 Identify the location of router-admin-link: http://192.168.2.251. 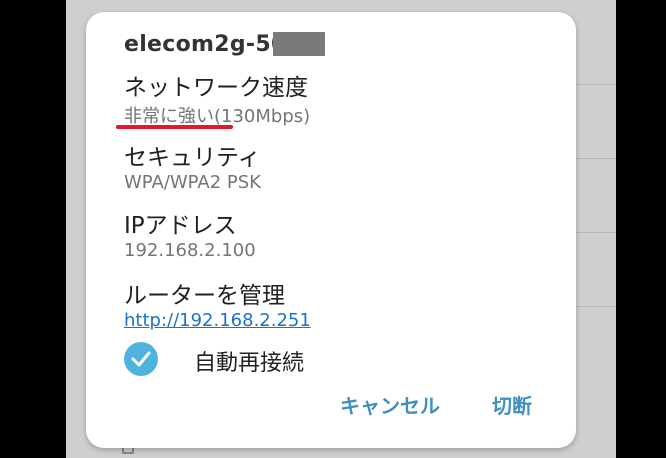
(217, 320).